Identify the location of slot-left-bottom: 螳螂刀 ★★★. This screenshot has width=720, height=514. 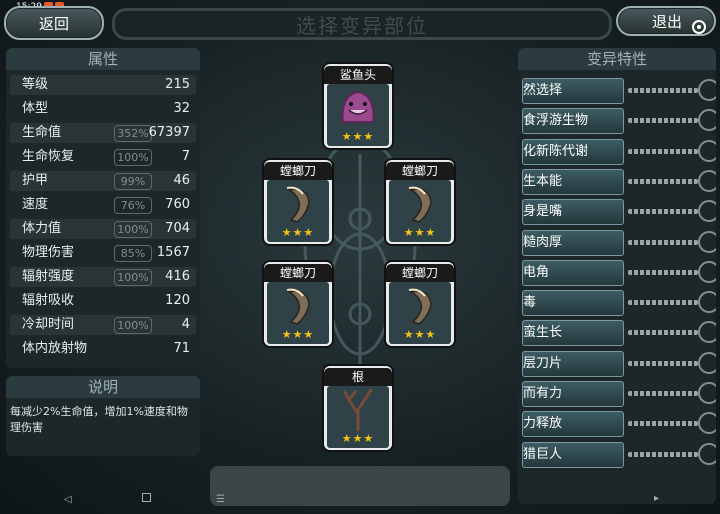
(298, 304).